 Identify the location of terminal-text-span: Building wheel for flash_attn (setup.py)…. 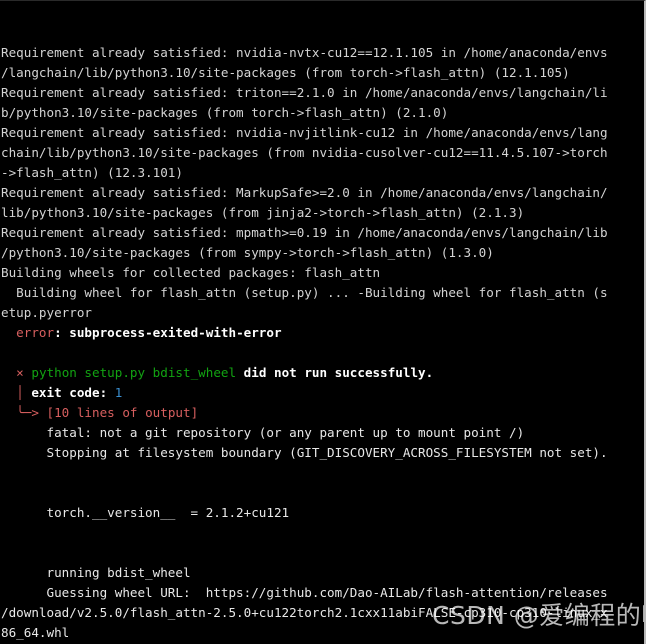
(304, 292).